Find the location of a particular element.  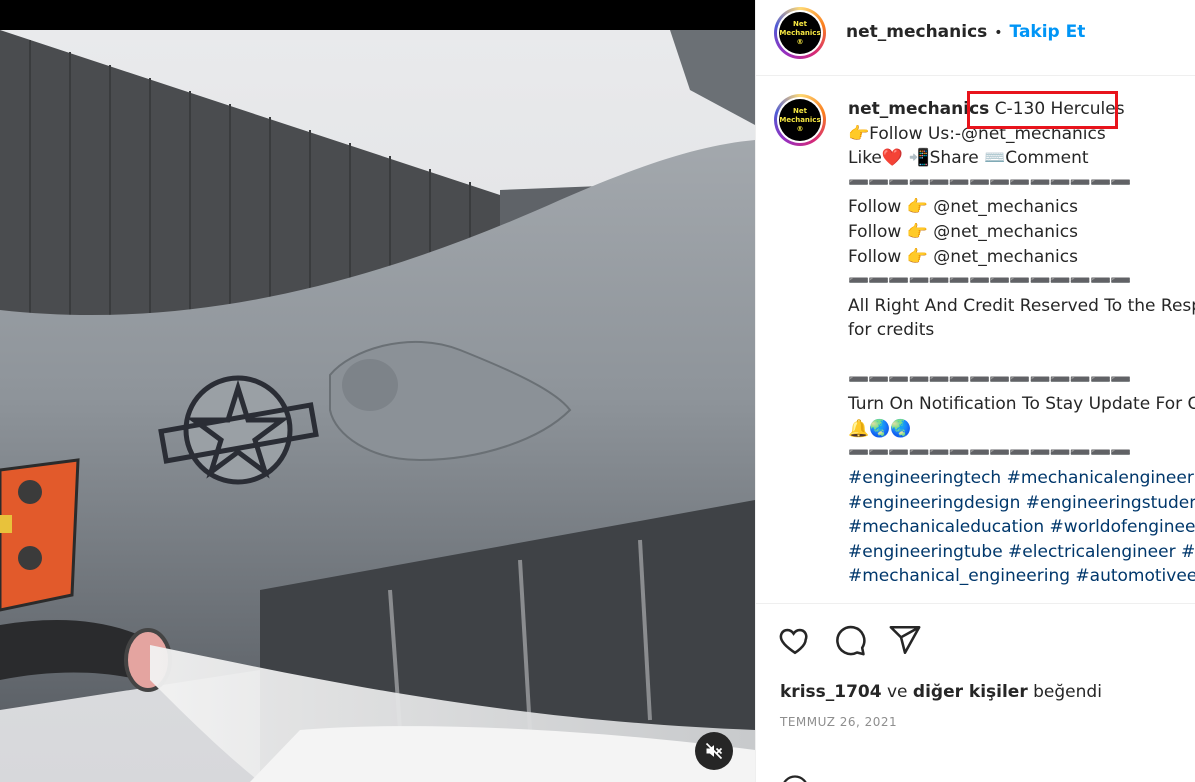

caption-line: #engineeringtube #electricalengineer #en is located at coordinates (1021, 552).